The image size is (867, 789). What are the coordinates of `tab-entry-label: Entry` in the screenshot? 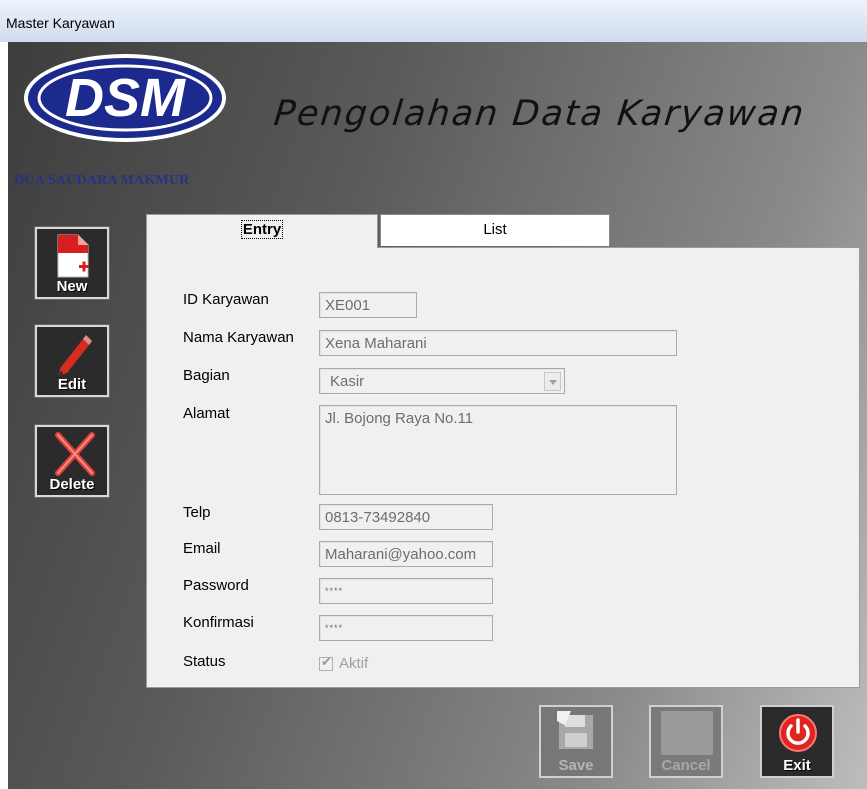 It's located at (262, 229).